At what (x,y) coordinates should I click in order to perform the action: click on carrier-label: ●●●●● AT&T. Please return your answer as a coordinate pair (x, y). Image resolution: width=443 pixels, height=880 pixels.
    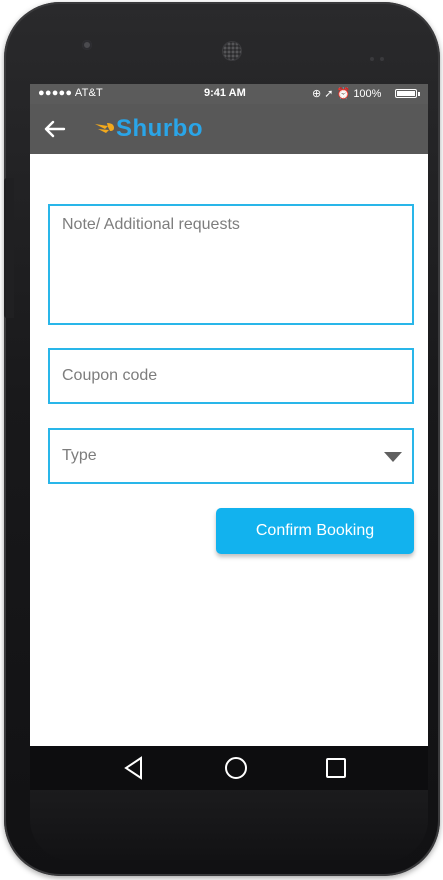
    Looking at the image, I should click on (70, 93).